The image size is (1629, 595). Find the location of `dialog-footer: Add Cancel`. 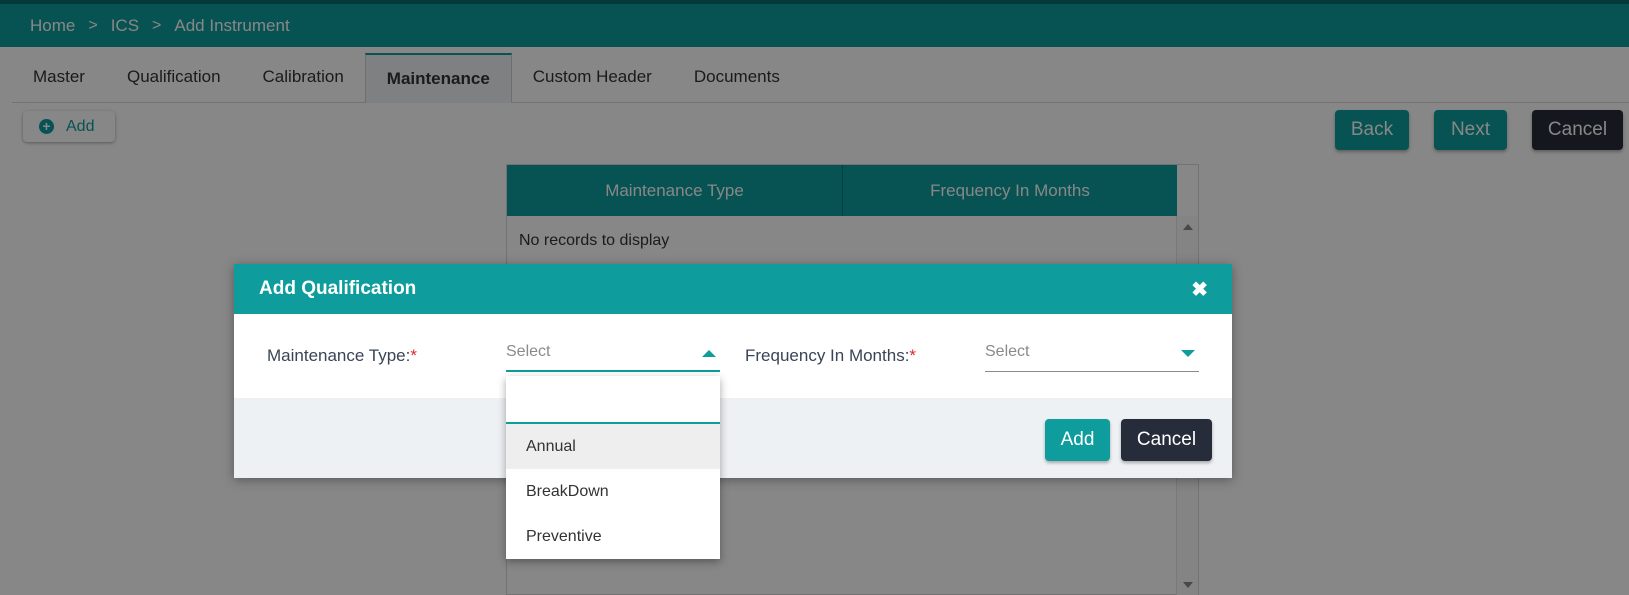

dialog-footer: Add Cancel is located at coordinates (733, 438).